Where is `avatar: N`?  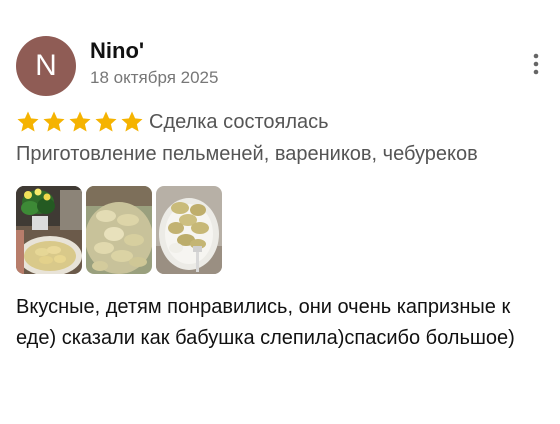 avatar: N is located at coordinates (46, 66).